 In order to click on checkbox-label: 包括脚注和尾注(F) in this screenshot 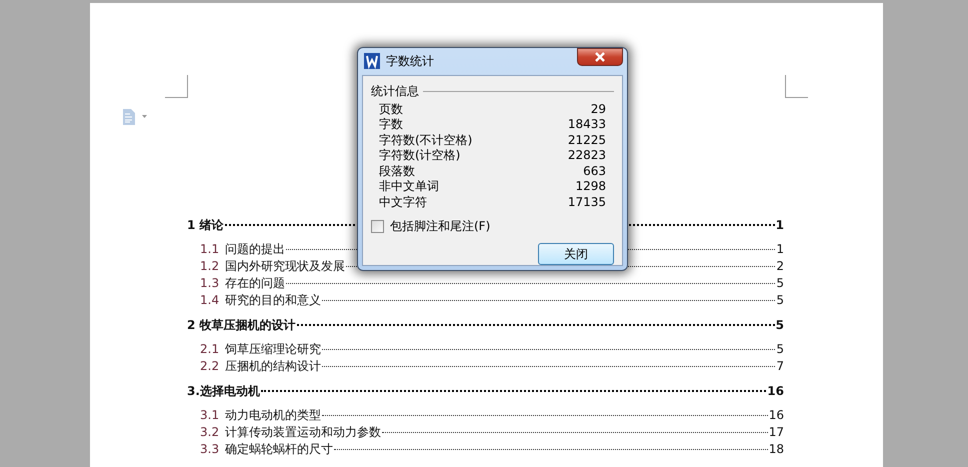, I will do `click(440, 226)`.